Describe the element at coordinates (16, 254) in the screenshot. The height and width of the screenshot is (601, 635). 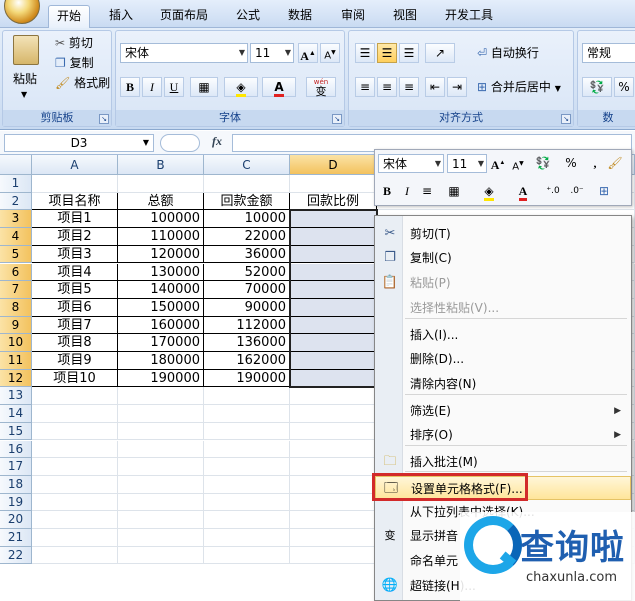
I see `row-header: 5` at that location.